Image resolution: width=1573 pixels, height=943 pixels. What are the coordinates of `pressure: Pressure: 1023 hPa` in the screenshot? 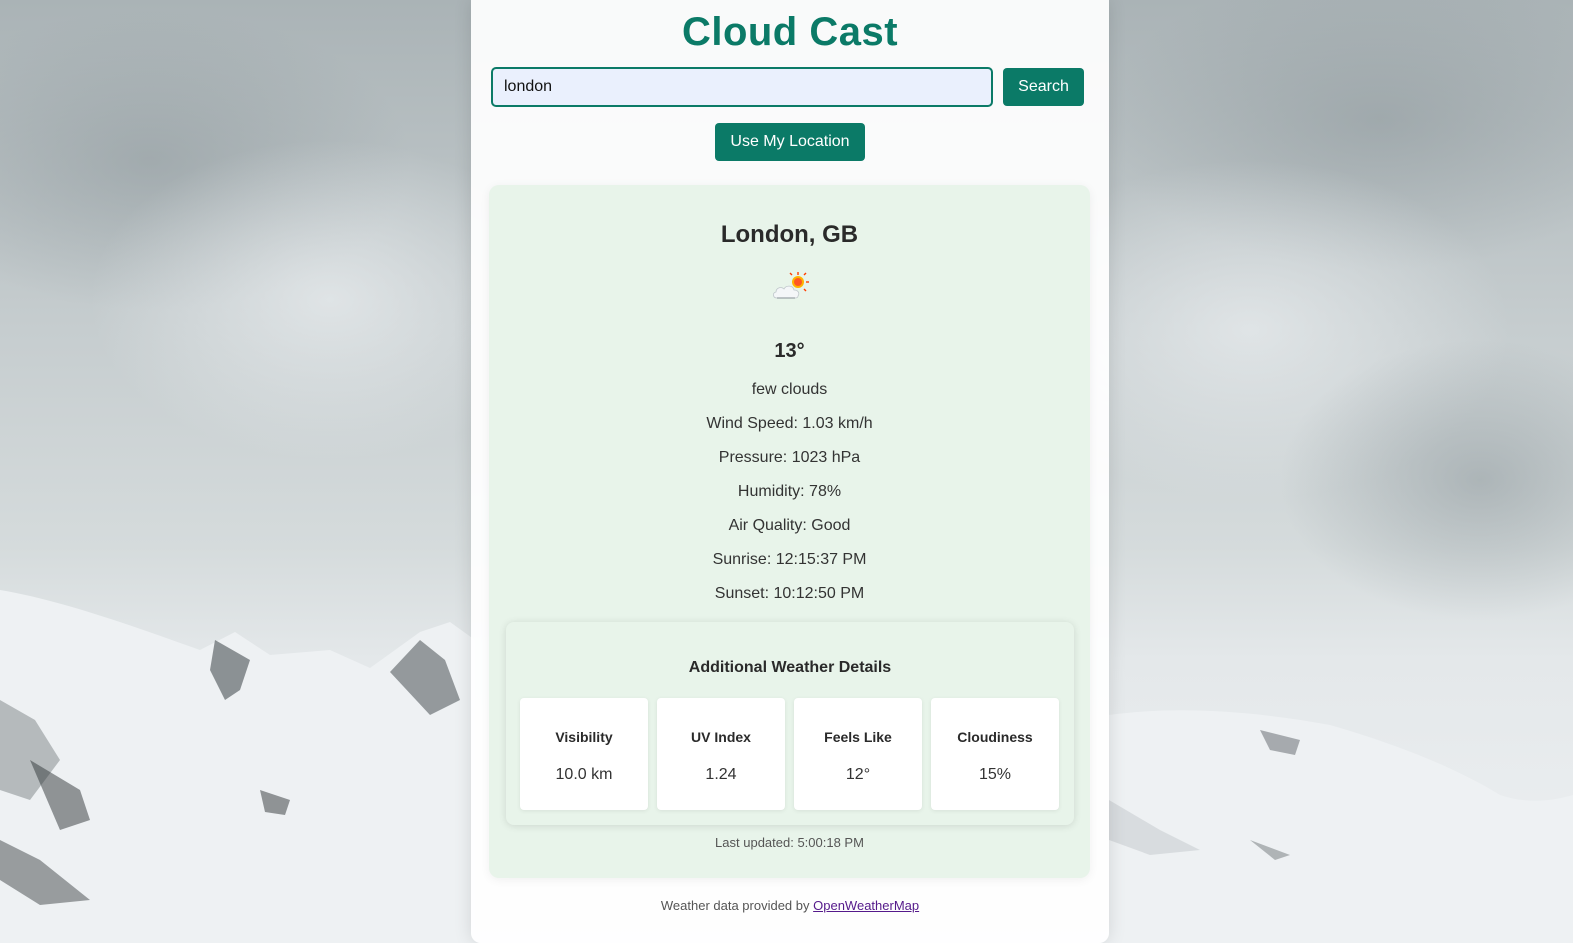 It's located at (789, 457).